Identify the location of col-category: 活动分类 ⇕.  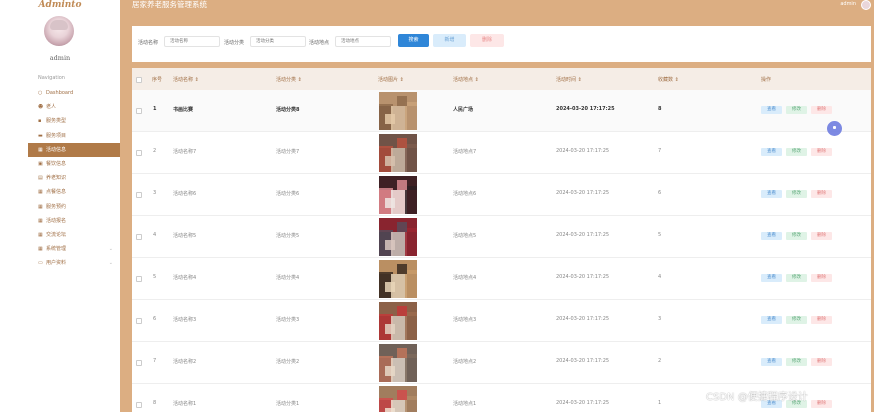
(289, 79).